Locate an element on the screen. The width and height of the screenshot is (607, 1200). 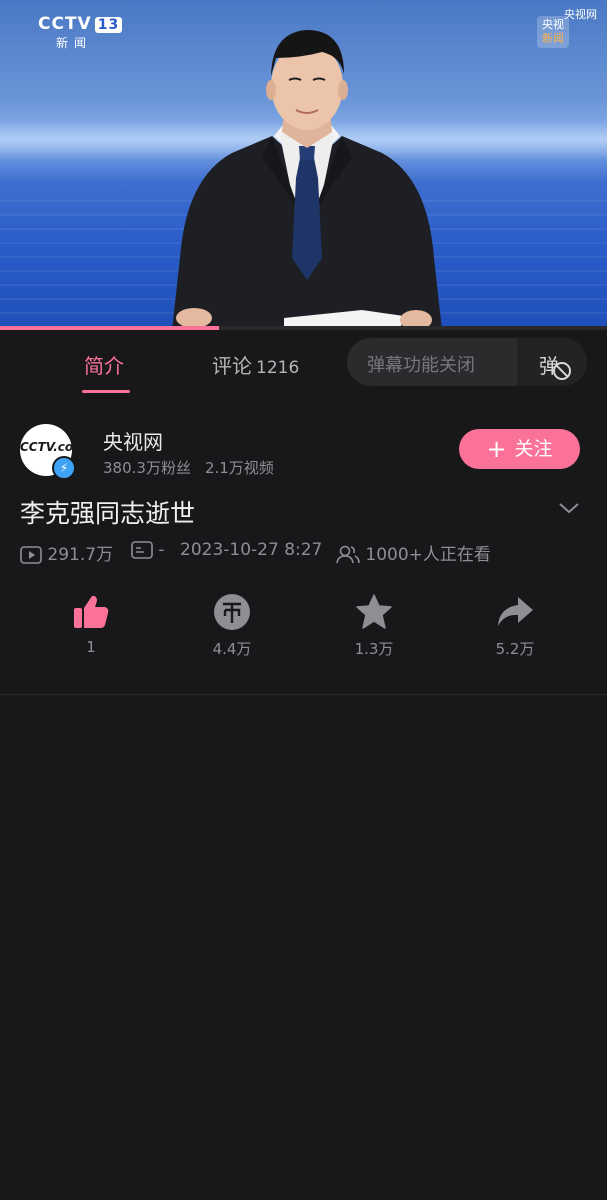
share-button: 5.2万 is located at coordinates (515, 624).